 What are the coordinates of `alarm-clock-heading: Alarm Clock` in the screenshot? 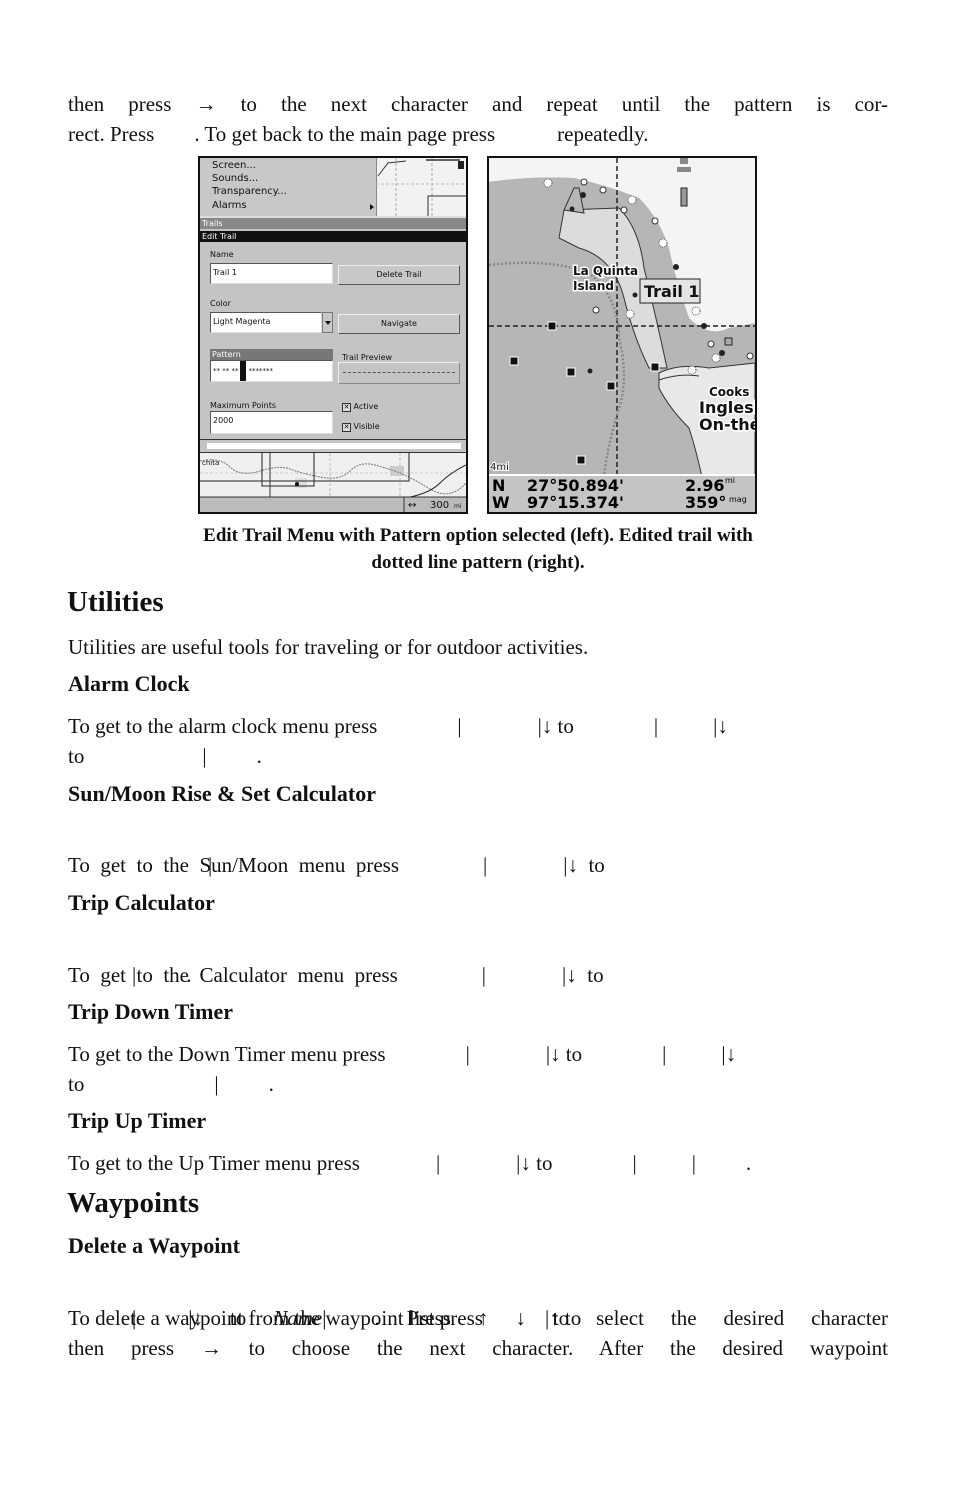 It's located at (129, 683).